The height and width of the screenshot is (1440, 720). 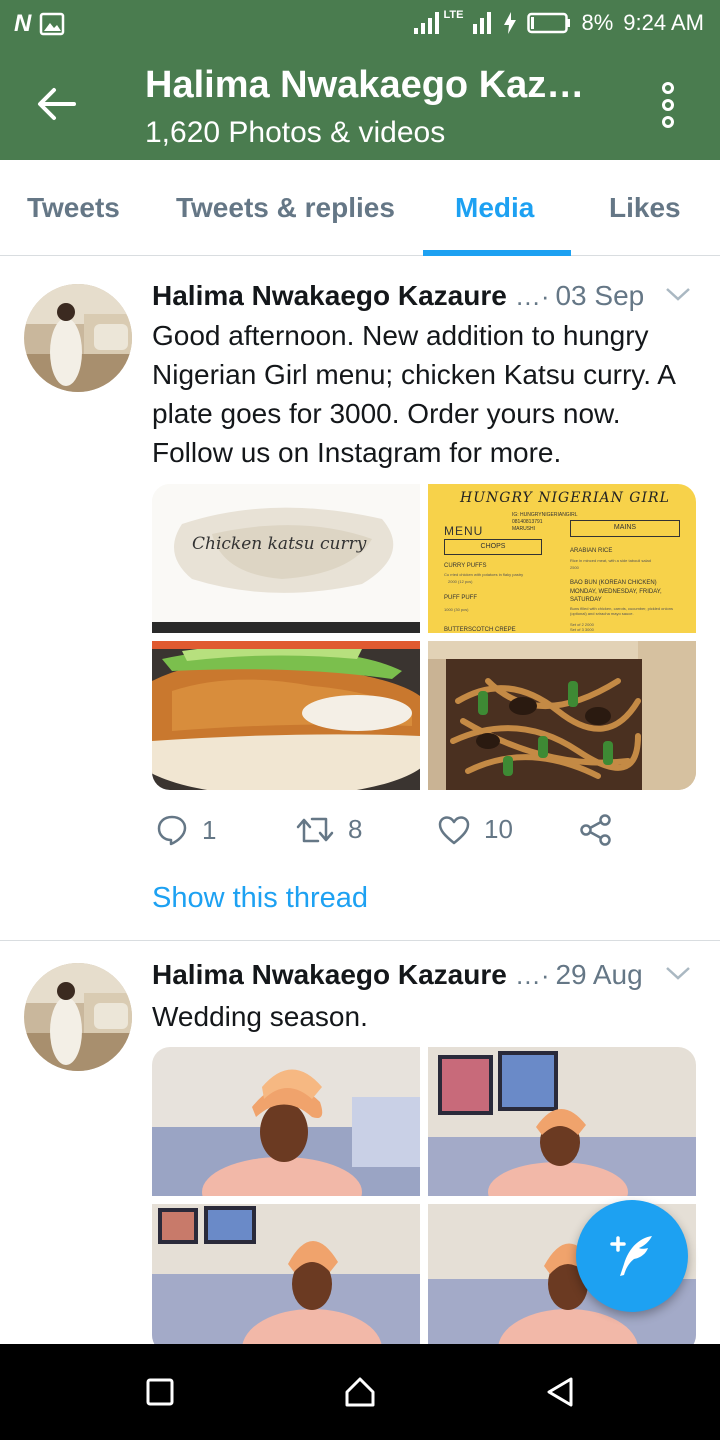 I want to click on share-icon, so click(x=595, y=830).